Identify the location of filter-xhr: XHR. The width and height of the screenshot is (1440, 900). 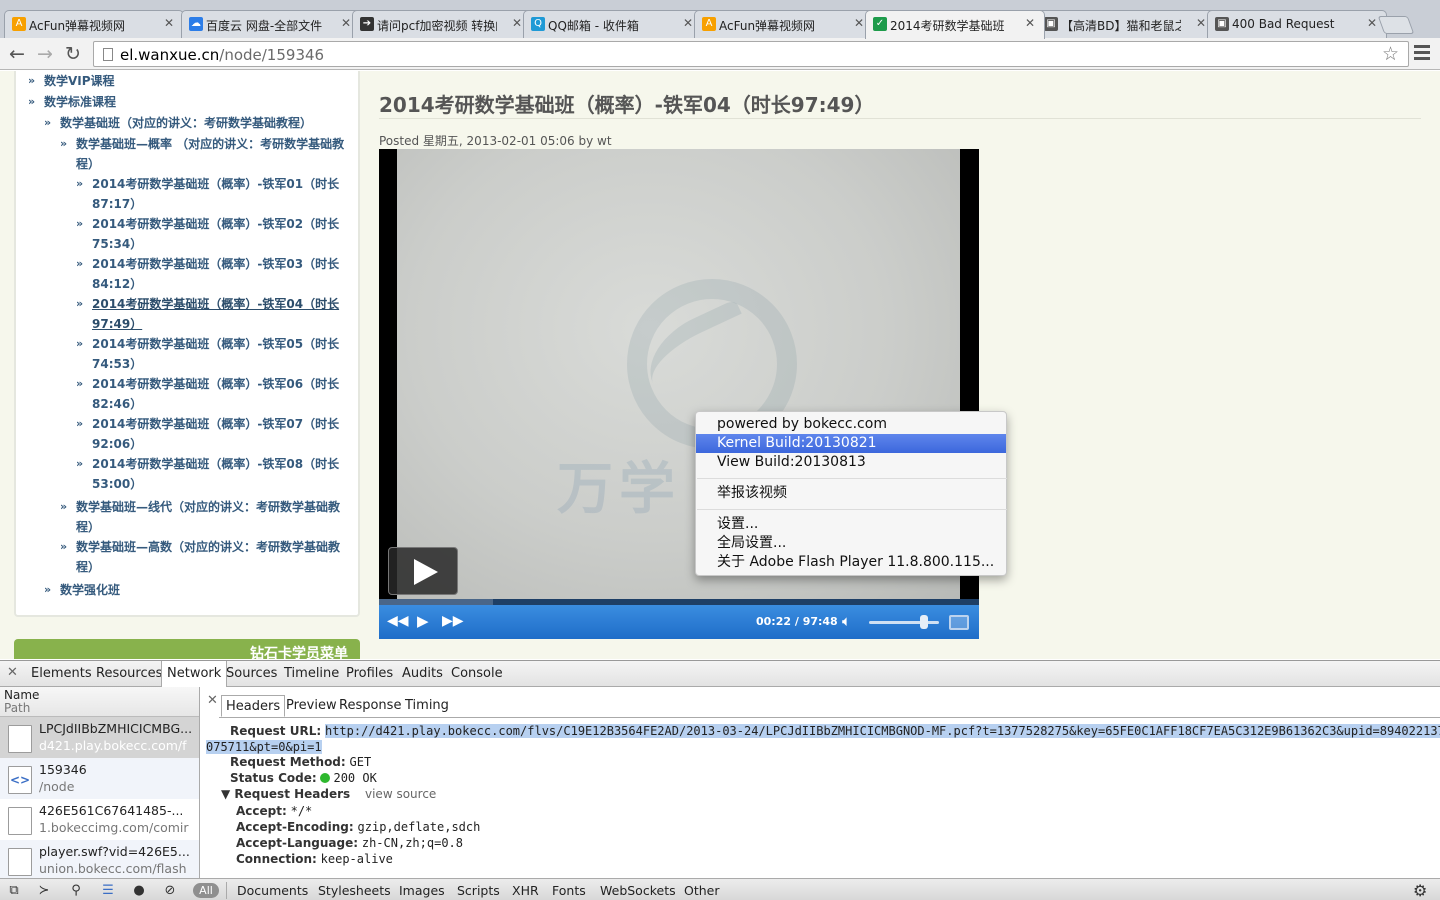
(525, 890).